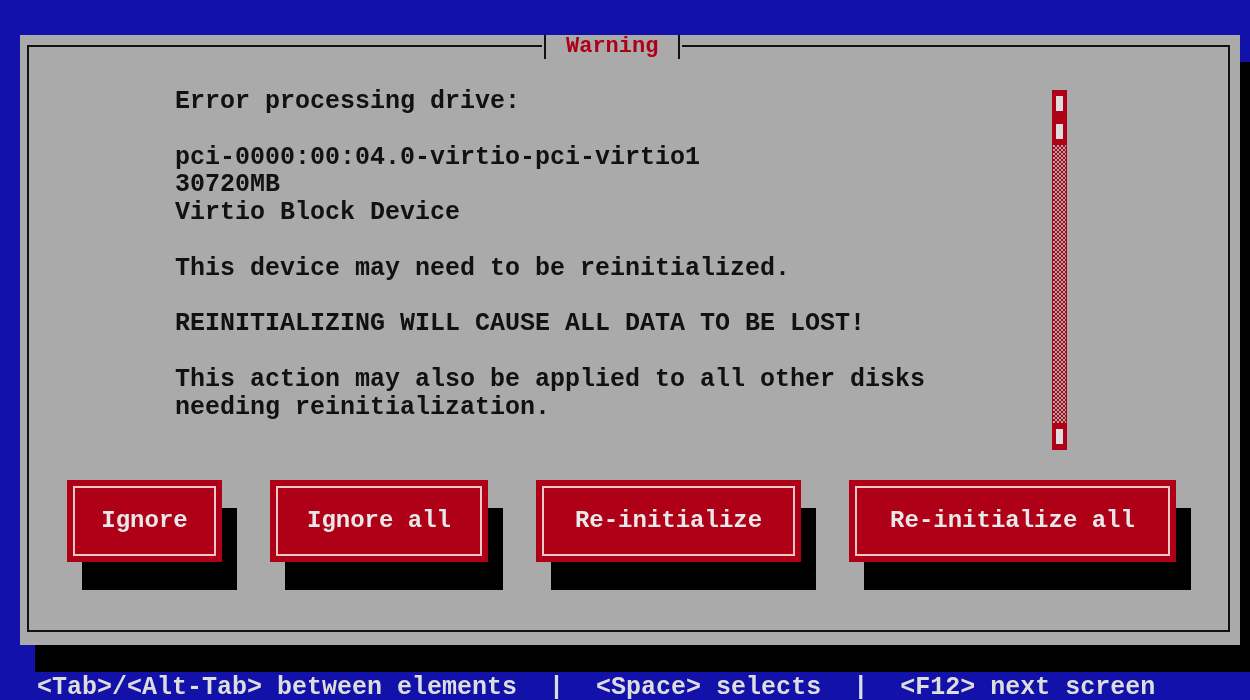  I want to click on dialog-button: Re-initialize all, so click(1012, 521).